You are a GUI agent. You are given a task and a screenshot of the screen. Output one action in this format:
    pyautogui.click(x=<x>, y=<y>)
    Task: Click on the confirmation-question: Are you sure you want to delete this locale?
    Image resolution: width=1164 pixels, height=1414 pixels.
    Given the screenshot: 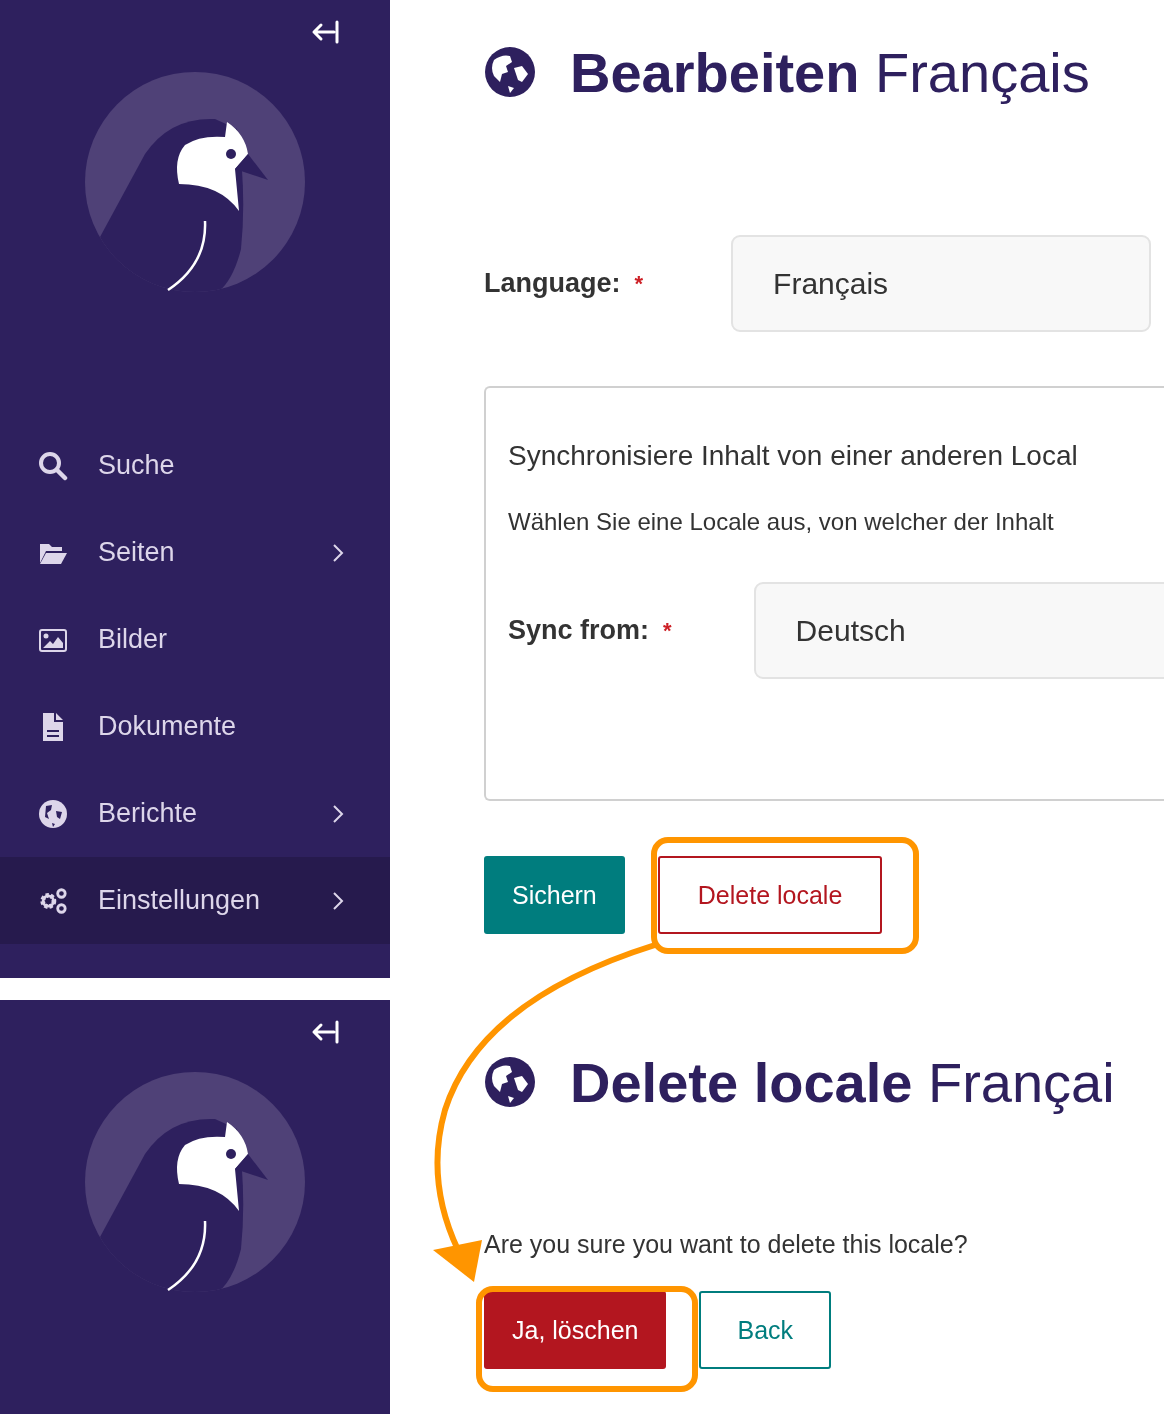 What is the action you would take?
    pyautogui.click(x=726, y=1244)
    